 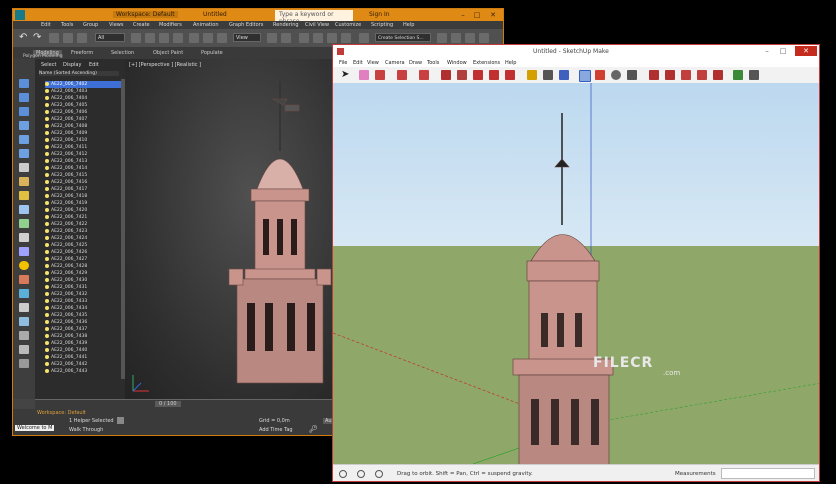 I want to click on mirror-icon, so click(x=442, y=38).